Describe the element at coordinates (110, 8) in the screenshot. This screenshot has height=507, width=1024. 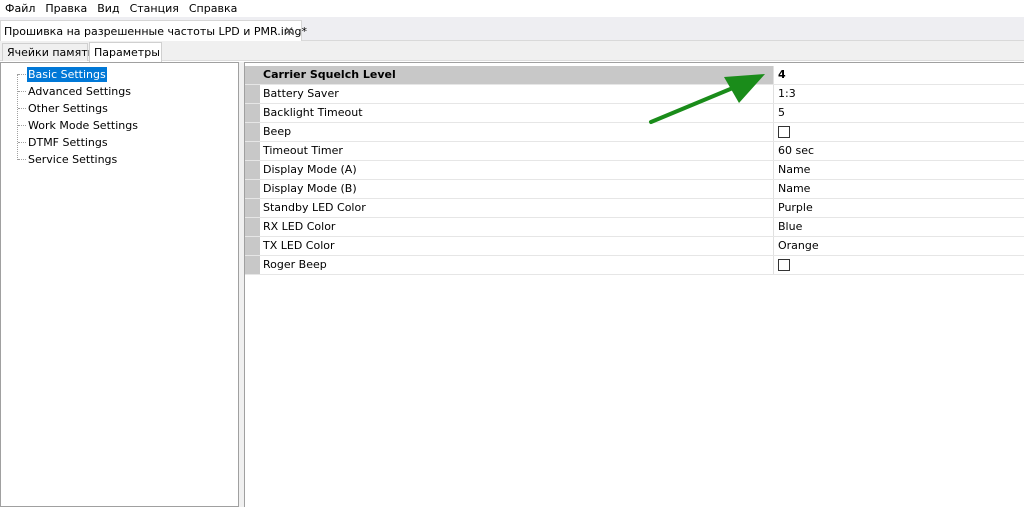
I see `menu-view: Вид` at that location.